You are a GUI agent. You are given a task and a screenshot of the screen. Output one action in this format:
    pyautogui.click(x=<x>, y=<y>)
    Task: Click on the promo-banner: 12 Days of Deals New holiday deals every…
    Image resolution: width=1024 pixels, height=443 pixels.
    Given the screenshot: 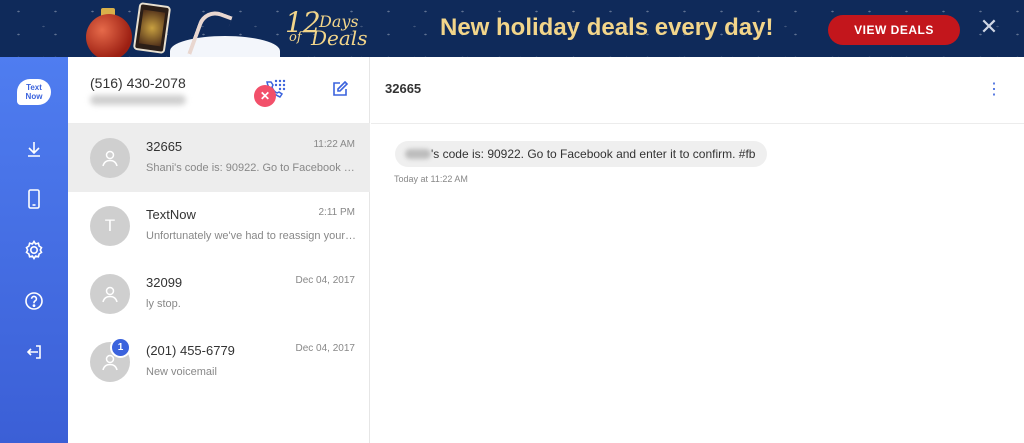 What is the action you would take?
    pyautogui.click(x=512, y=28)
    